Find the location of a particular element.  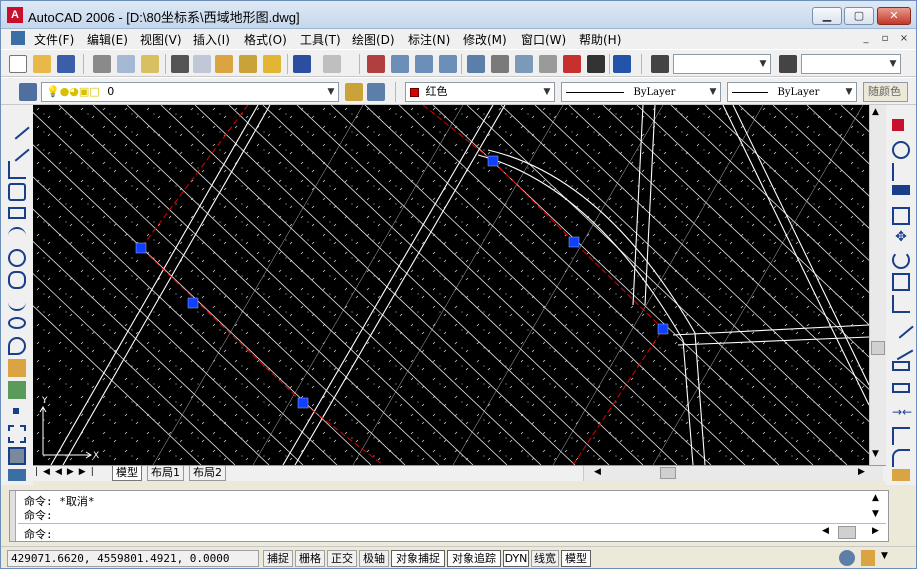

break-icon is located at coordinates (901, 388).